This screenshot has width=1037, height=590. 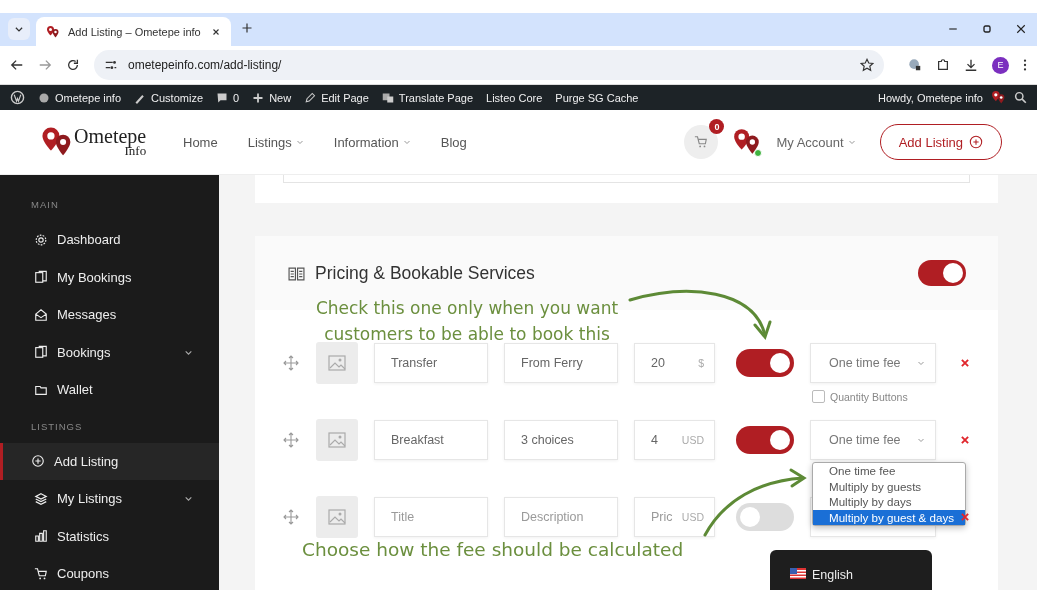 I want to click on input-field: Breakfast, so click(x=417, y=440).